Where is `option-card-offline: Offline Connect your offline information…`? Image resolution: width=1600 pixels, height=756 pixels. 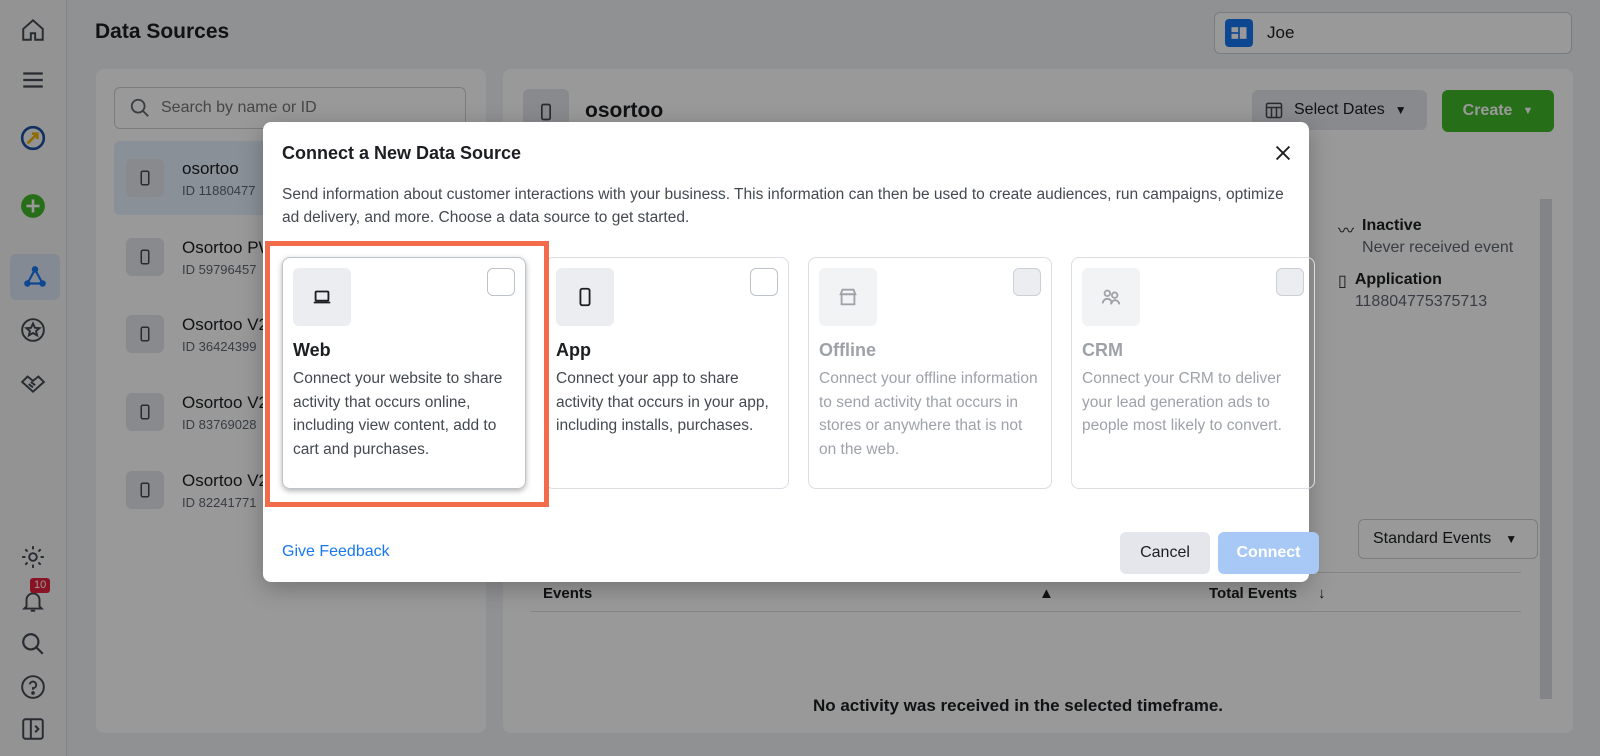
option-card-offline: Offline Connect your offline information… is located at coordinates (930, 373).